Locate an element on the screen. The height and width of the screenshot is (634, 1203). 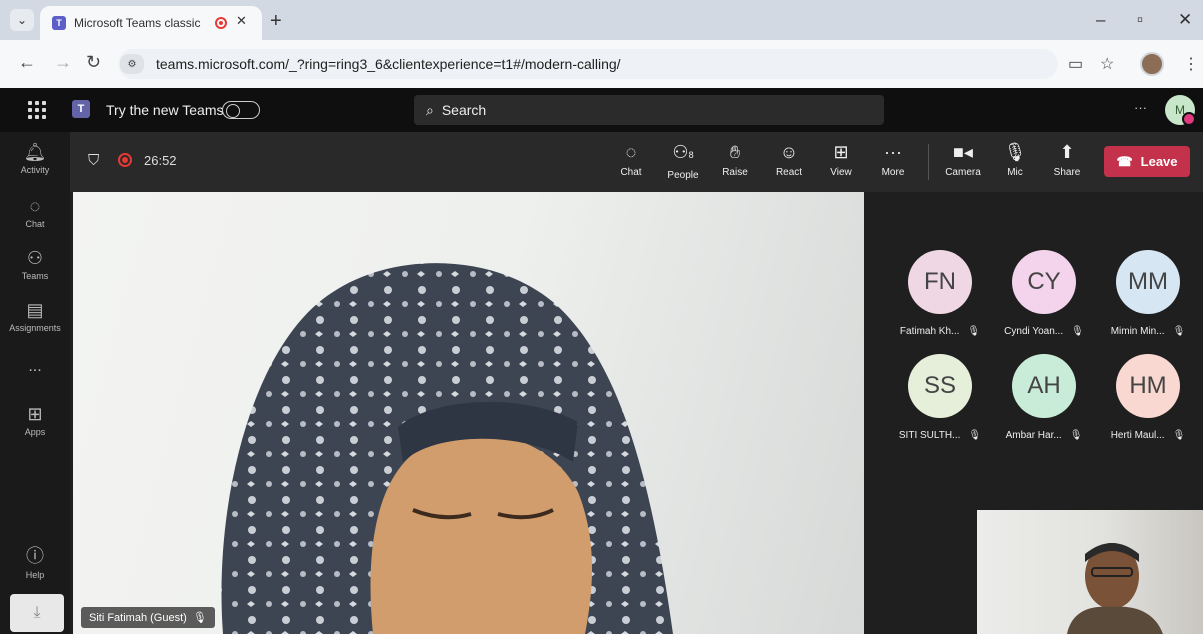
rail-item-assignments: ▤ Assignments is located at coordinates (35, 316).